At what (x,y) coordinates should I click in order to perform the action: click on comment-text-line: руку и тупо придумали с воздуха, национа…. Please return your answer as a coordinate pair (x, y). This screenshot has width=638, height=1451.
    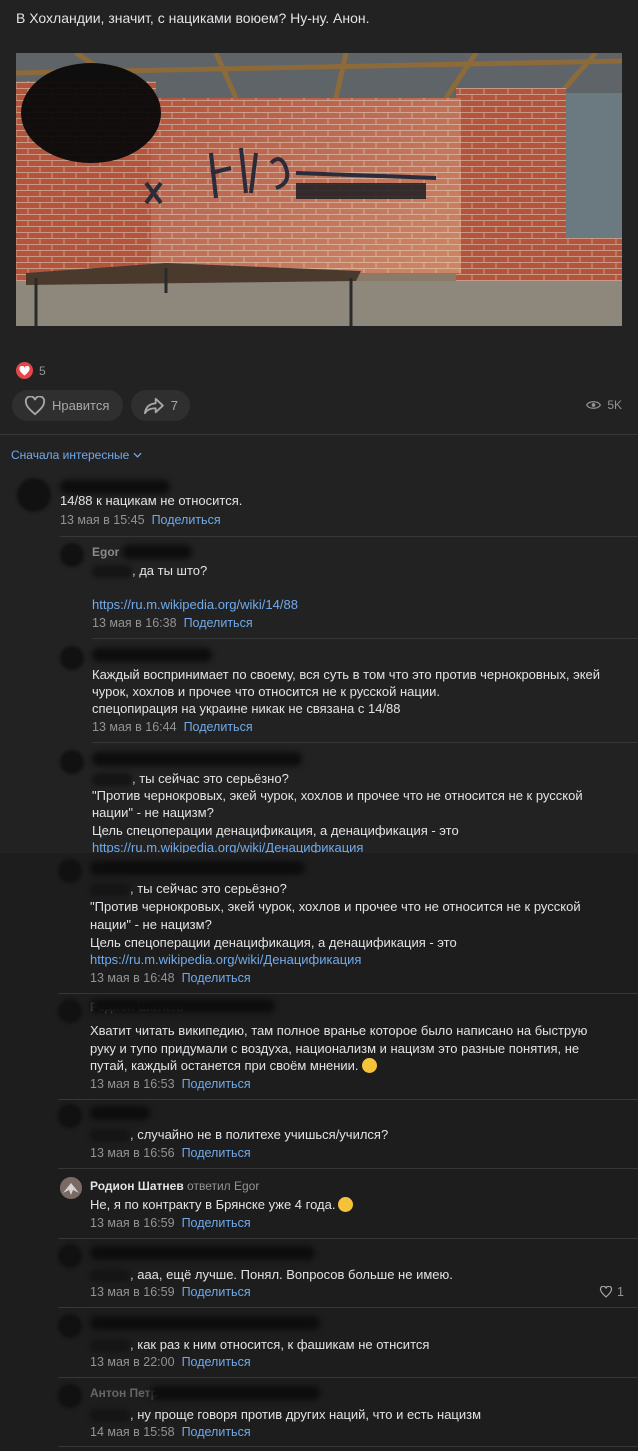
    Looking at the image, I should click on (335, 1048).